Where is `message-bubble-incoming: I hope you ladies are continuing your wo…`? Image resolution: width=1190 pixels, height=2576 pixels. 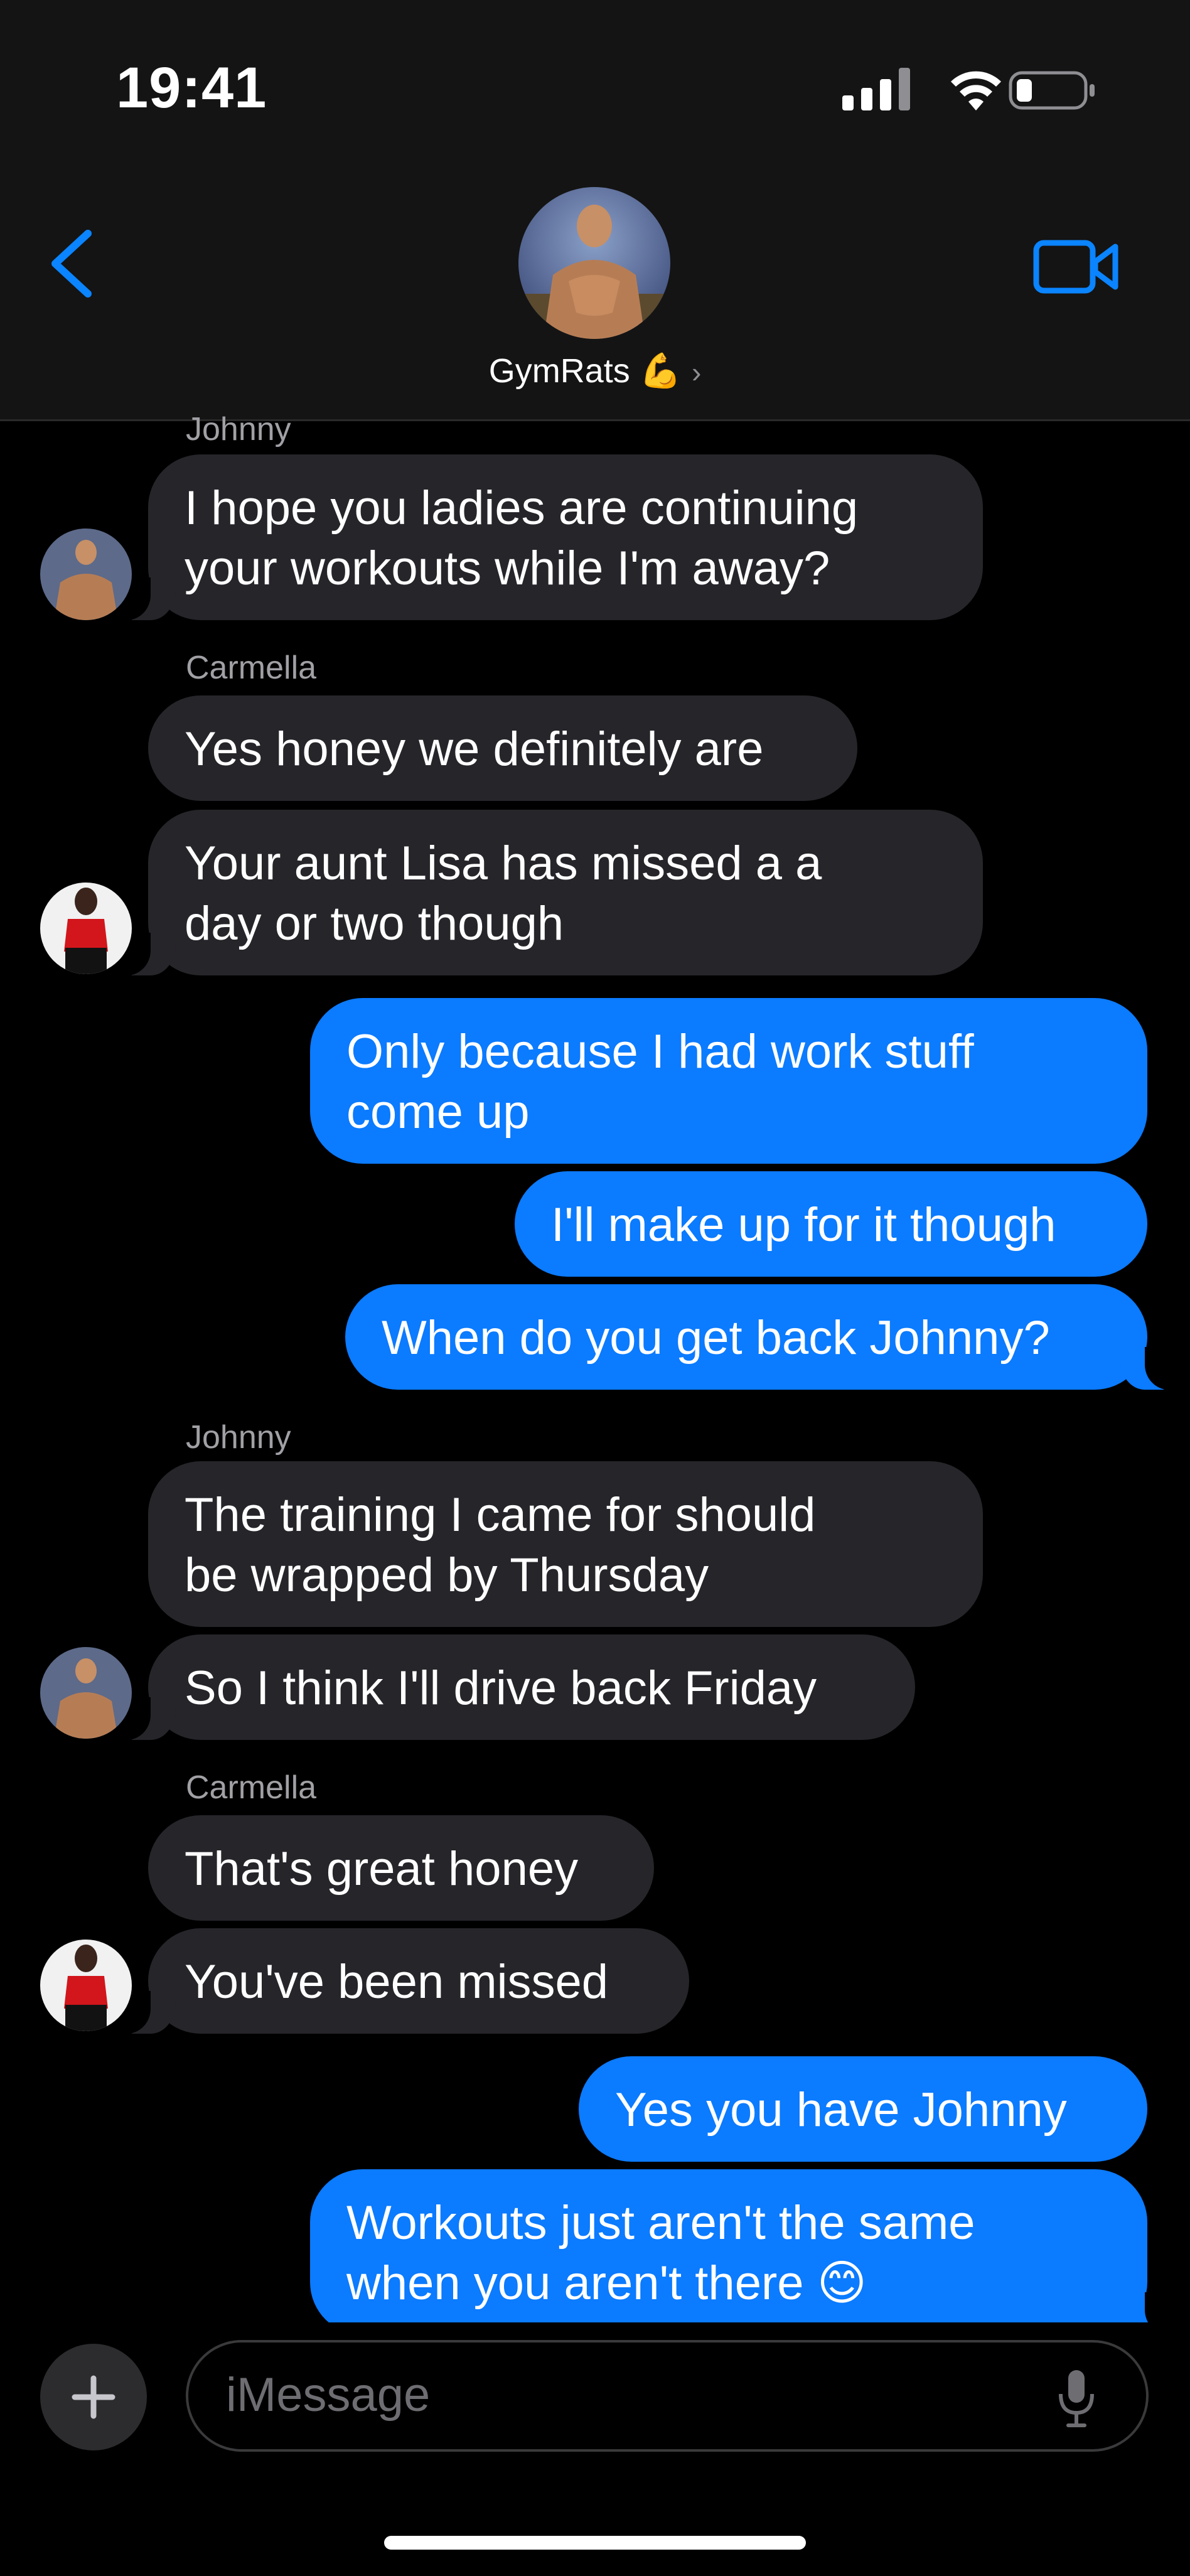 message-bubble-incoming: I hope you ladies are continuing your wo… is located at coordinates (548, 537).